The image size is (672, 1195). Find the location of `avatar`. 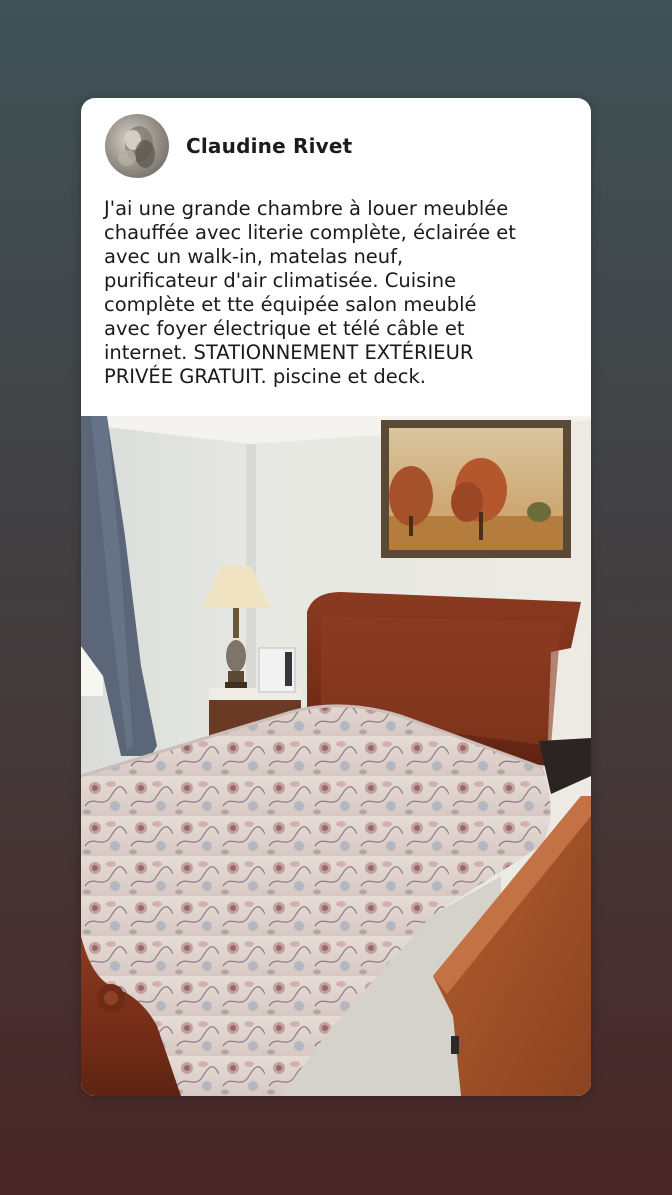

avatar is located at coordinates (137, 146).